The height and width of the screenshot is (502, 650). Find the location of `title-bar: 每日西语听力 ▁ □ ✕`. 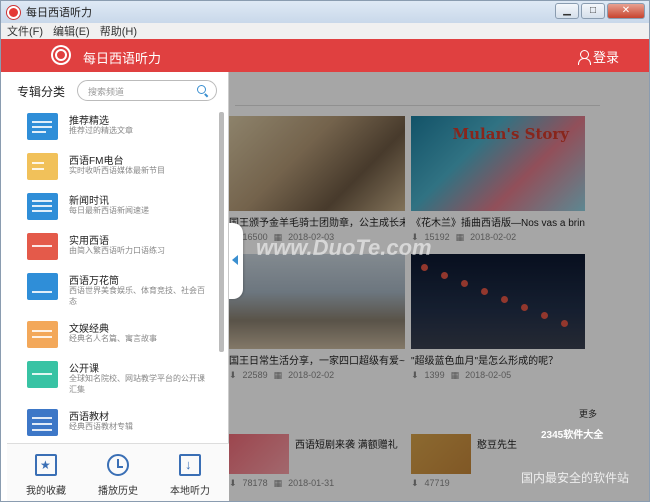

title-bar: 每日西语听力 ▁ □ ✕ is located at coordinates (325, 12).